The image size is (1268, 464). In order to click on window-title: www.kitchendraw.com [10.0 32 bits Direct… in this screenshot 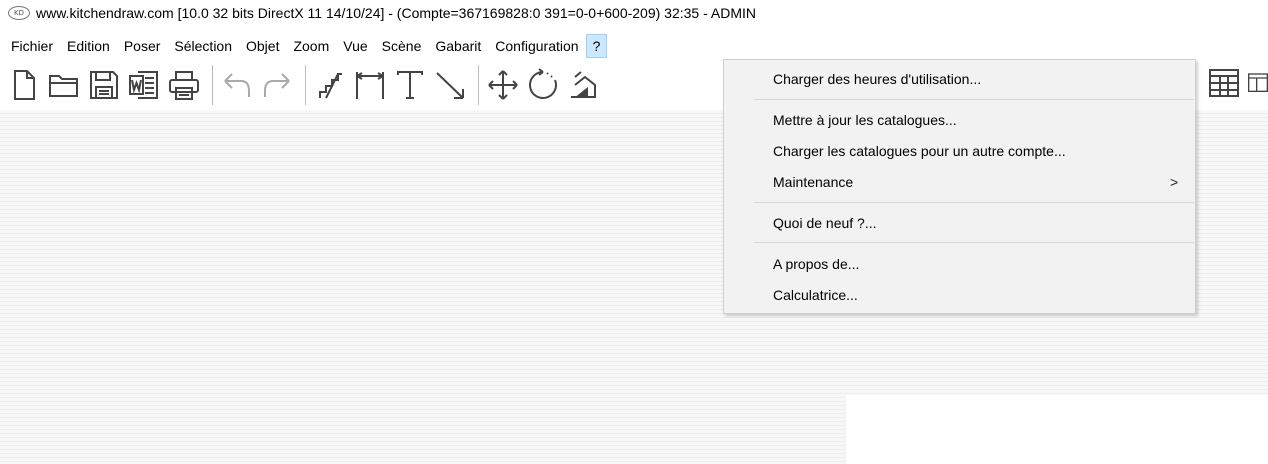, I will do `click(396, 13)`.